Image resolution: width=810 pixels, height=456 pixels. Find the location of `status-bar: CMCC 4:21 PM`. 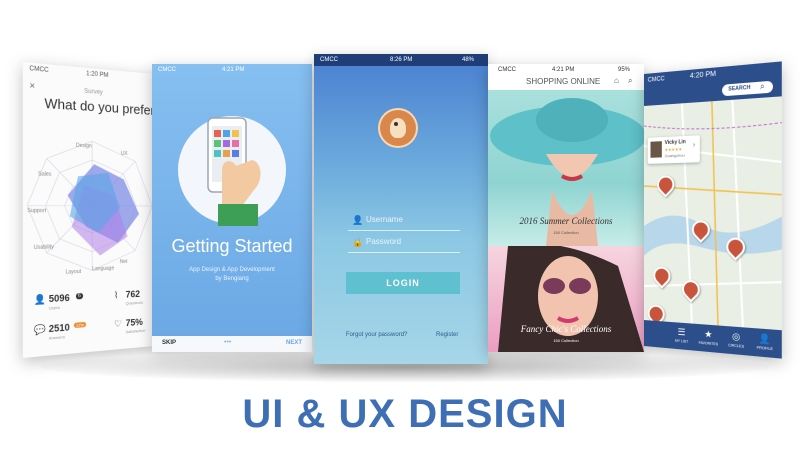

status-bar: CMCC 4:21 PM is located at coordinates (232, 70).